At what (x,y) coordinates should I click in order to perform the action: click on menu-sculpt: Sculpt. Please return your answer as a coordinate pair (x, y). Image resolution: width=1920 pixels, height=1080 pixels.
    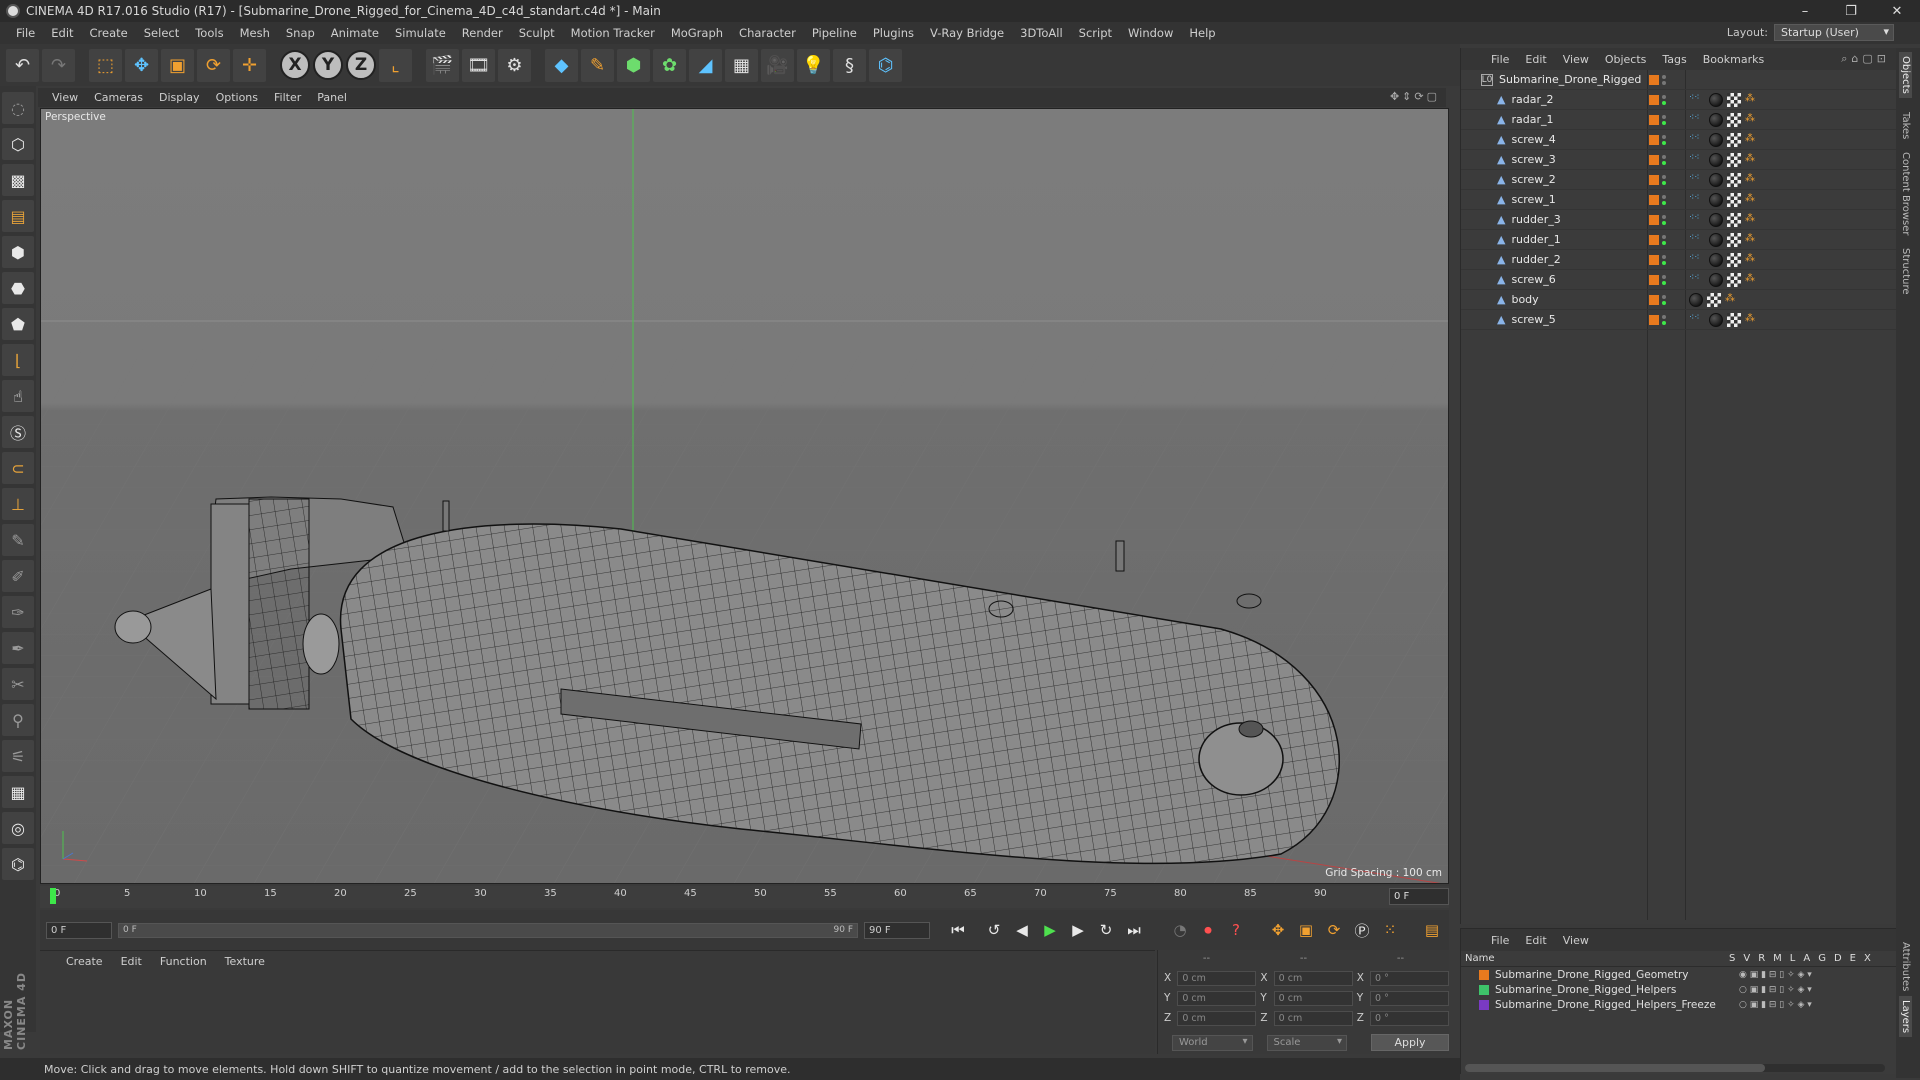
    Looking at the image, I should click on (537, 33).